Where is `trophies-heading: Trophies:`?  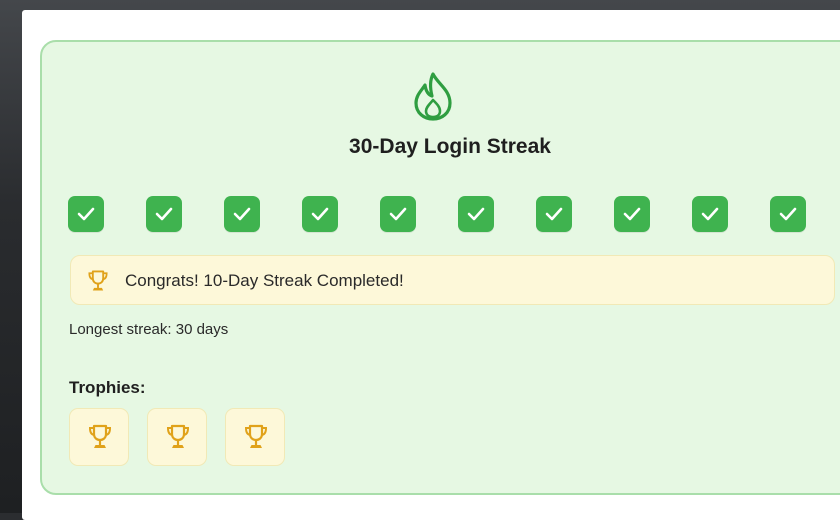 trophies-heading: Trophies: is located at coordinates (107, 387).